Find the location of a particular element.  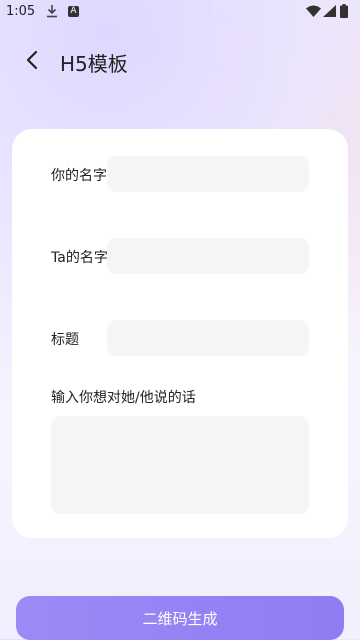

status-time: 1:05 is located at coordinates (21, 11).